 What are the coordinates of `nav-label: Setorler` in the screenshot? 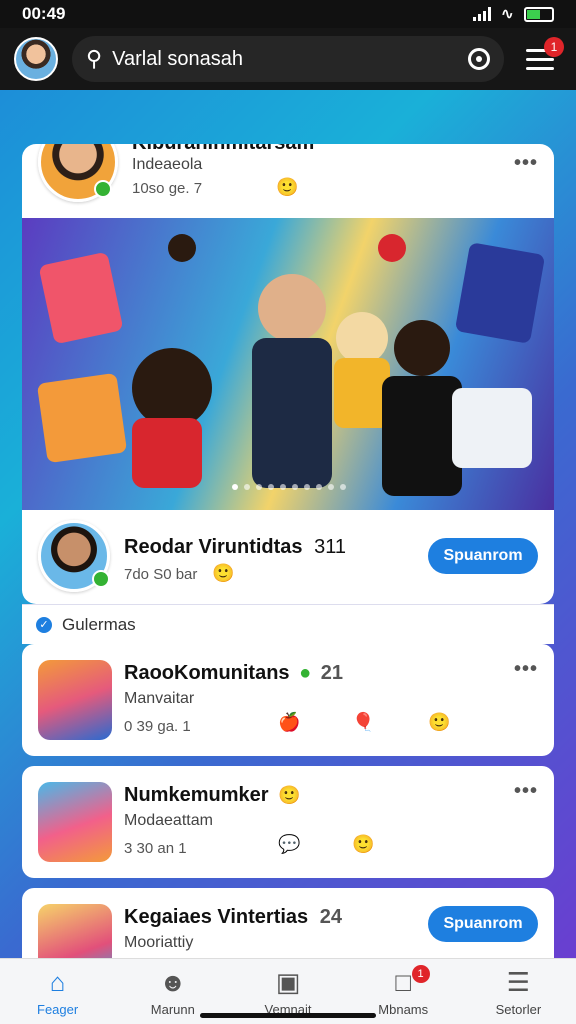 It's located at (518, 1009).